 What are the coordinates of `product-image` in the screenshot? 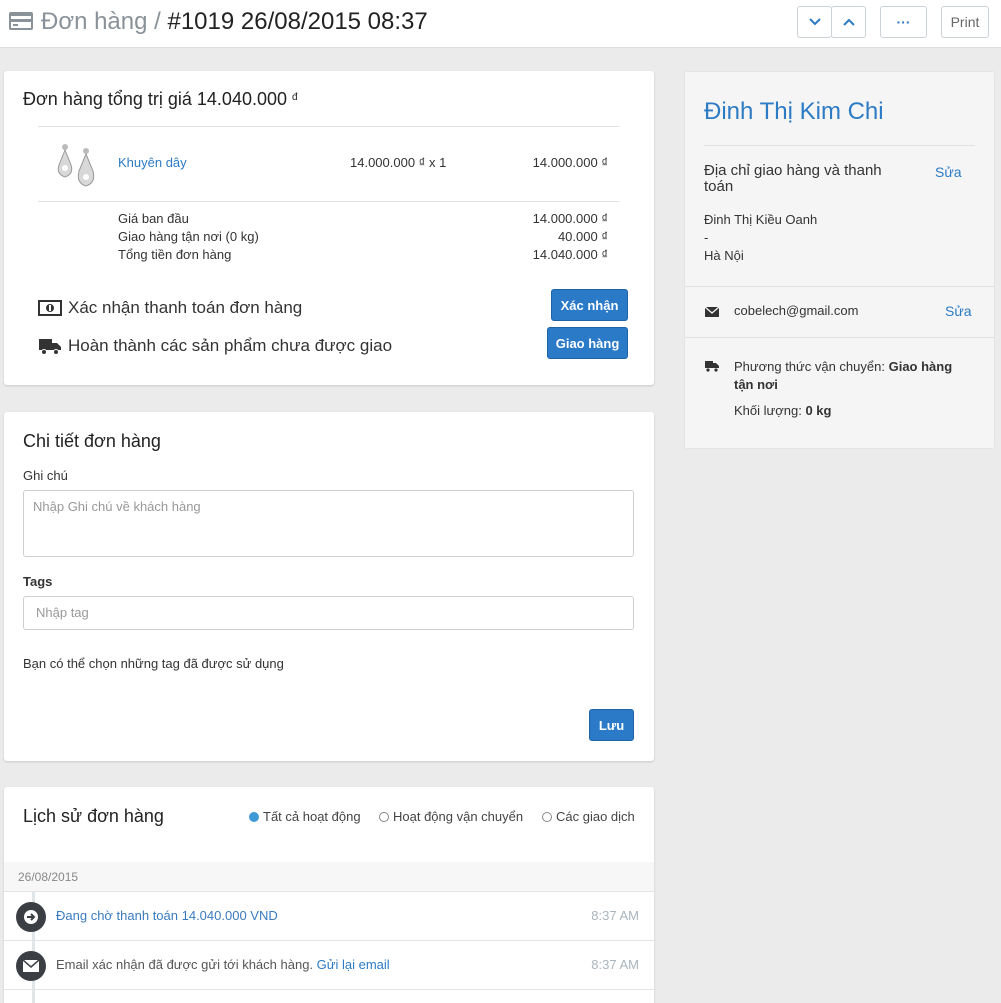 It's located at (76, 165).